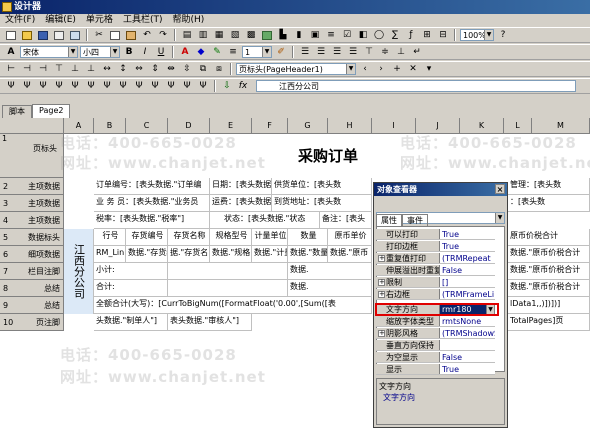 The width and height of the screenshot is (590, 428). Describe the element at coordinates (235, 35) in the screenshot. I see `split-icon: ▧` at that location.